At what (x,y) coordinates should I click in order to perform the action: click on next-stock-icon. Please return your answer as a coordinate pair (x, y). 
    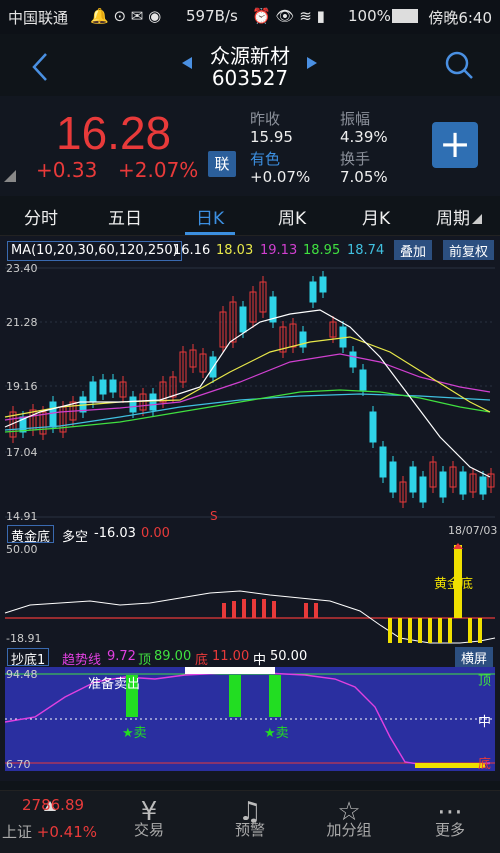
    Looking at the image, I should click on (312, 63).